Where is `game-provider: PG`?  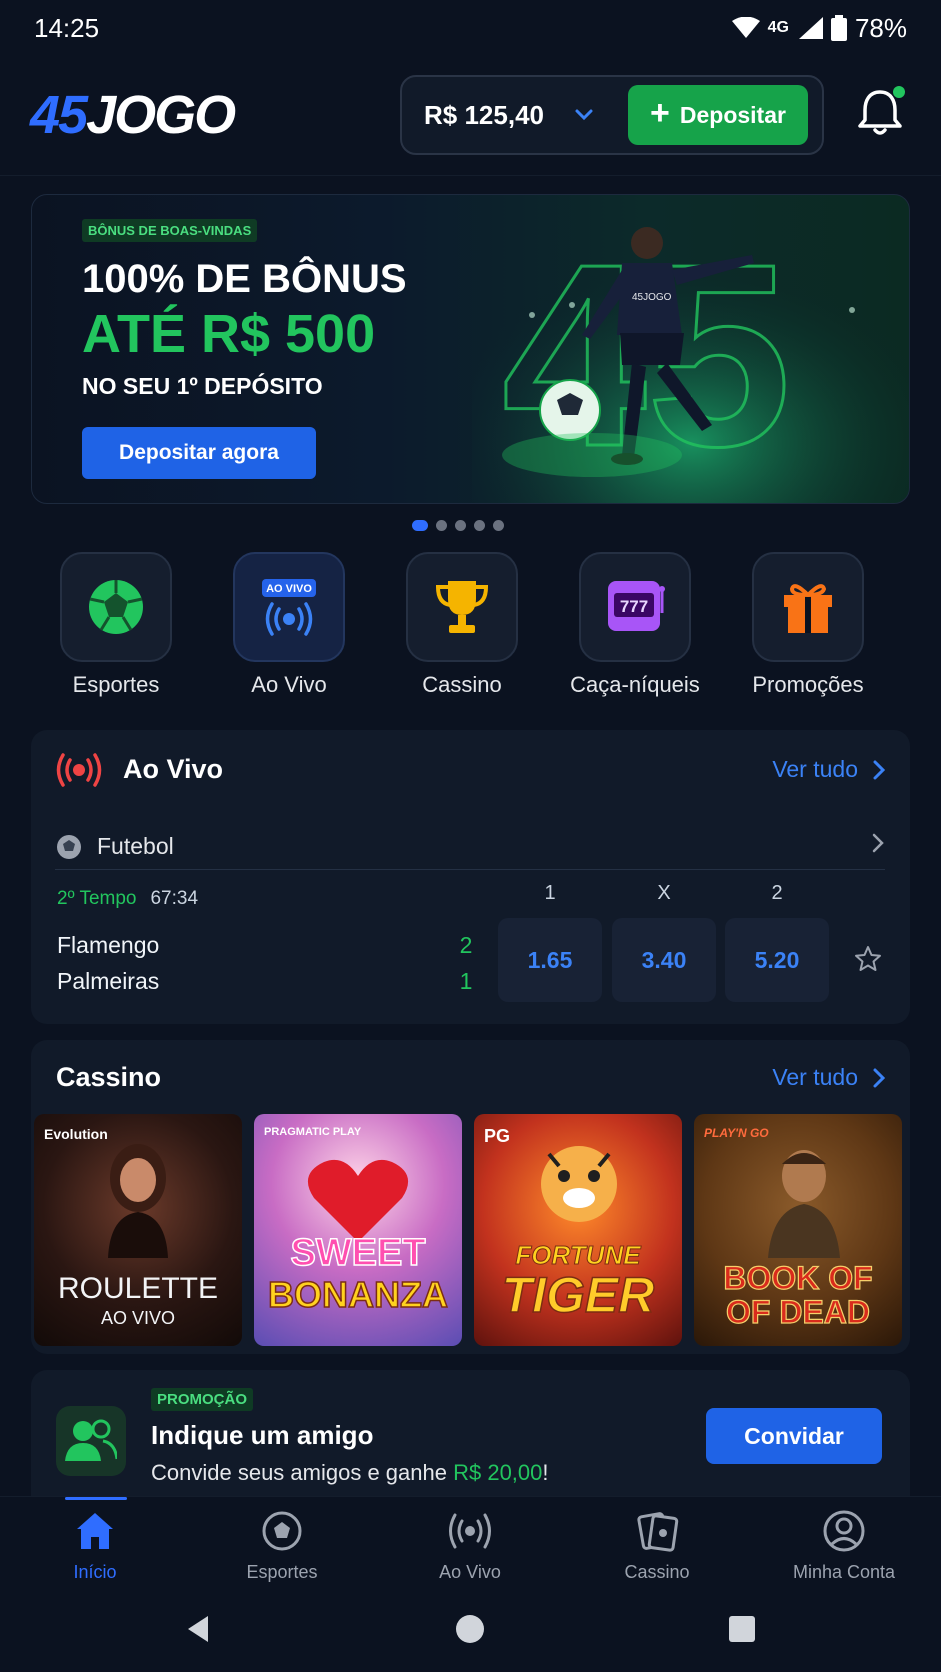
game-provider: PG is located at coordinates (497, 1136).